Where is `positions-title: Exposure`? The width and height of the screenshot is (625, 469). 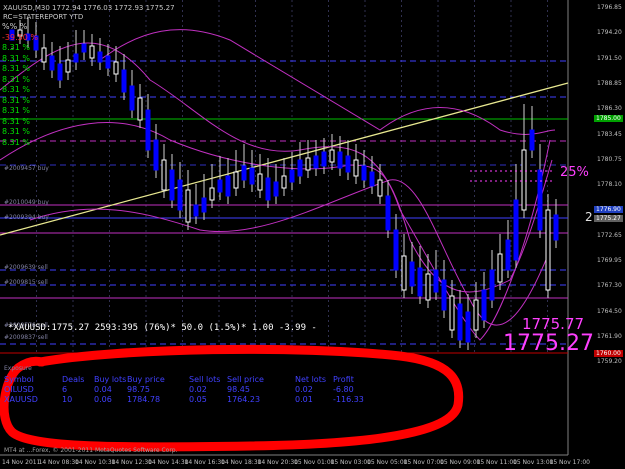 positions-title: Exposure is located at coordinates (18, 368).